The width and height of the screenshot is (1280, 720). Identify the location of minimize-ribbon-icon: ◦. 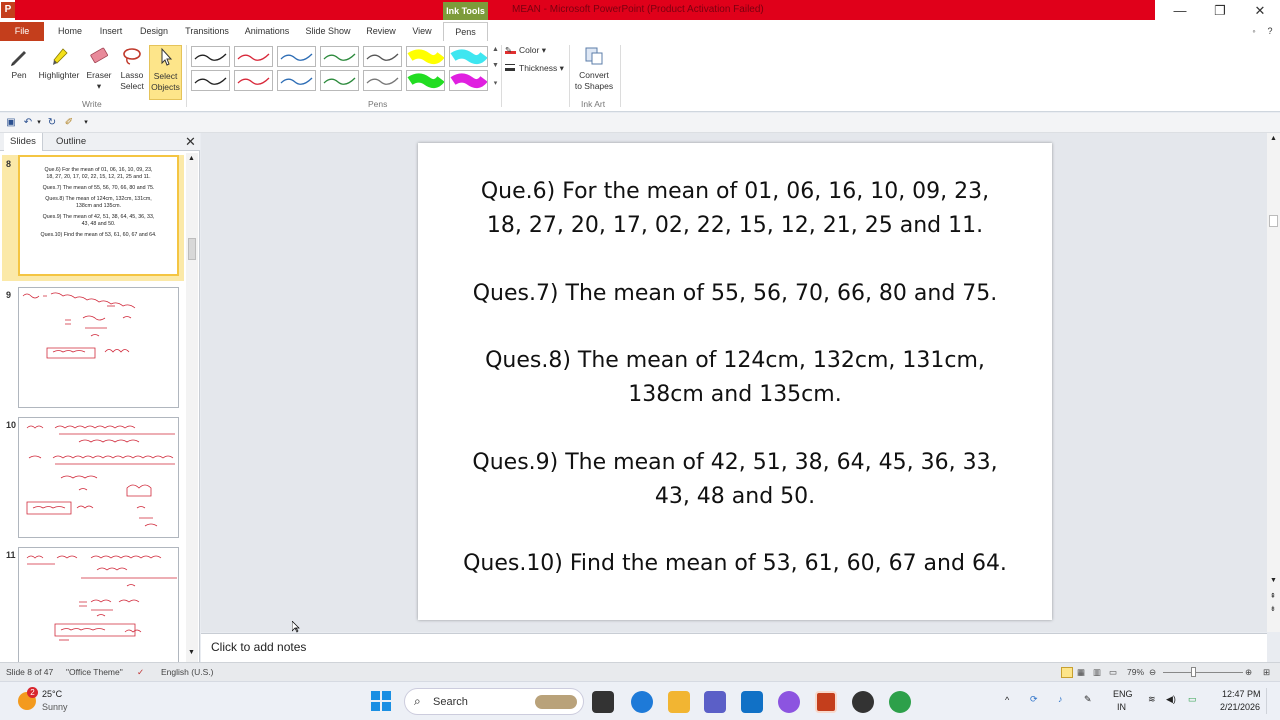
(1254, 31).